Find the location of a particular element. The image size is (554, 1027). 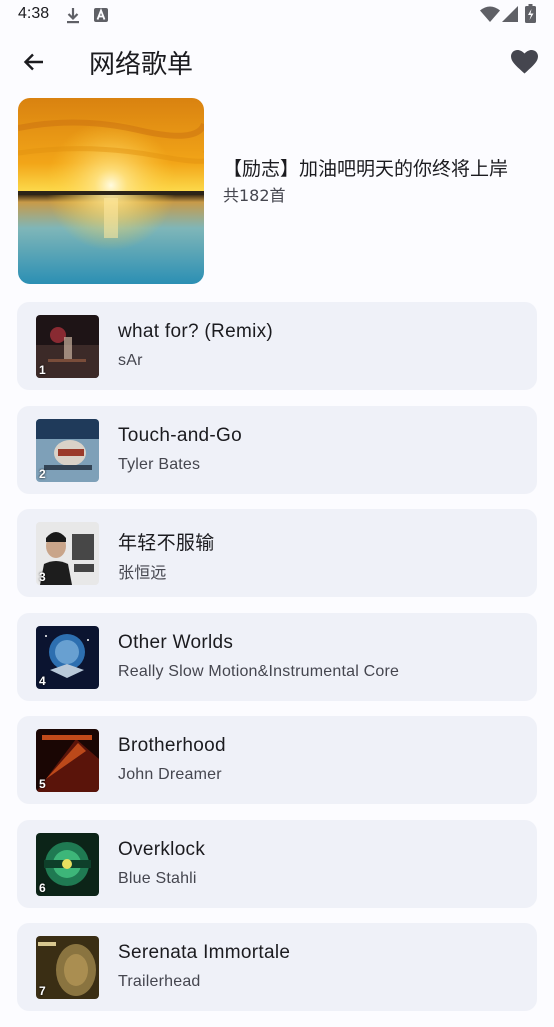

page-title: 网络歌单 is located at coordinates (141, 64).